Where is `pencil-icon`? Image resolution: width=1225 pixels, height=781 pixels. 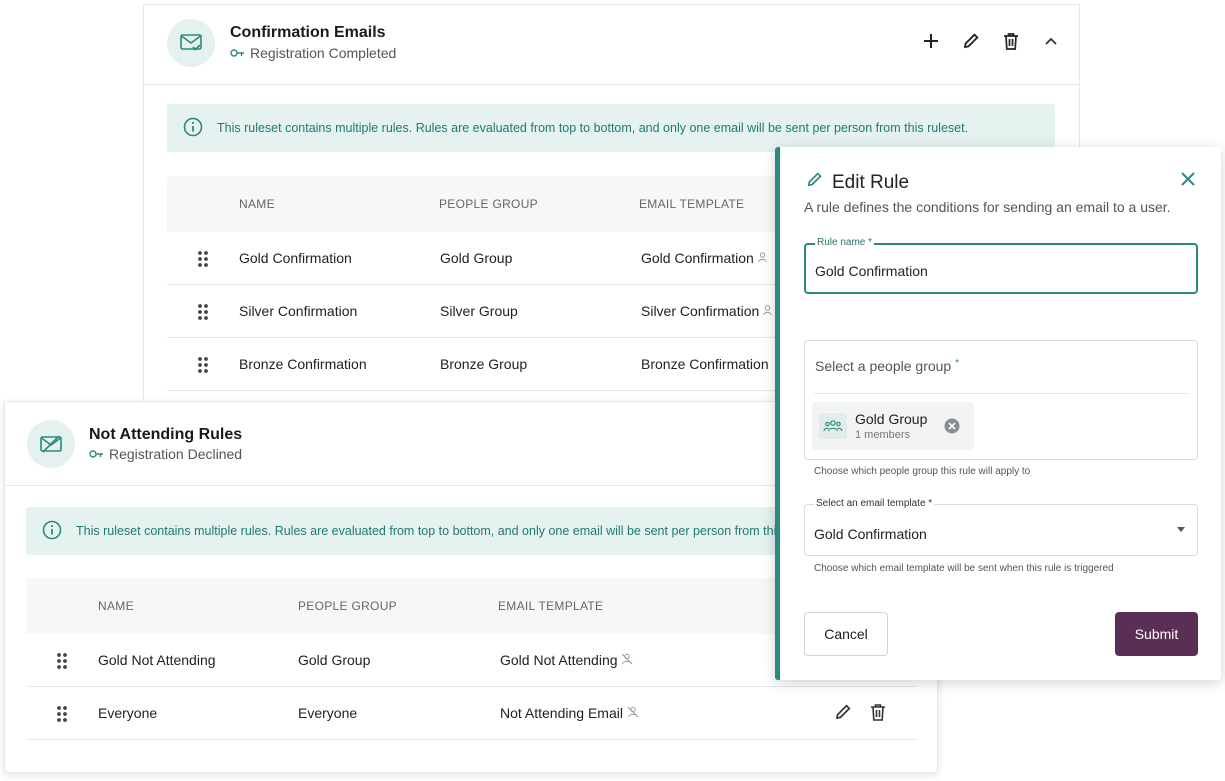 pencil-icon is located at coordinates (814, 182).